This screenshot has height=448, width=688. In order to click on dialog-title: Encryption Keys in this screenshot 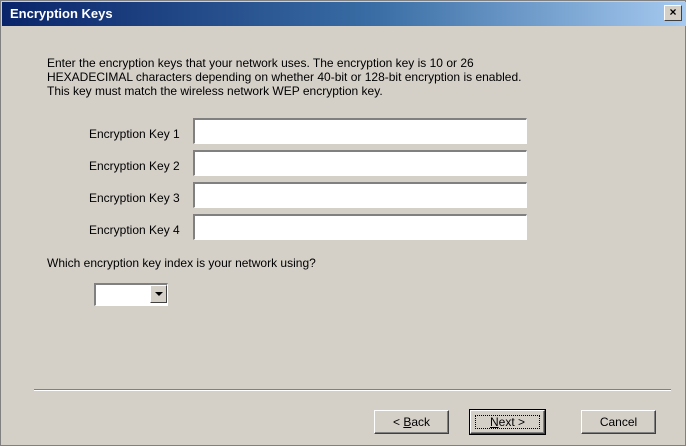, I will do `click(61, 13)`.